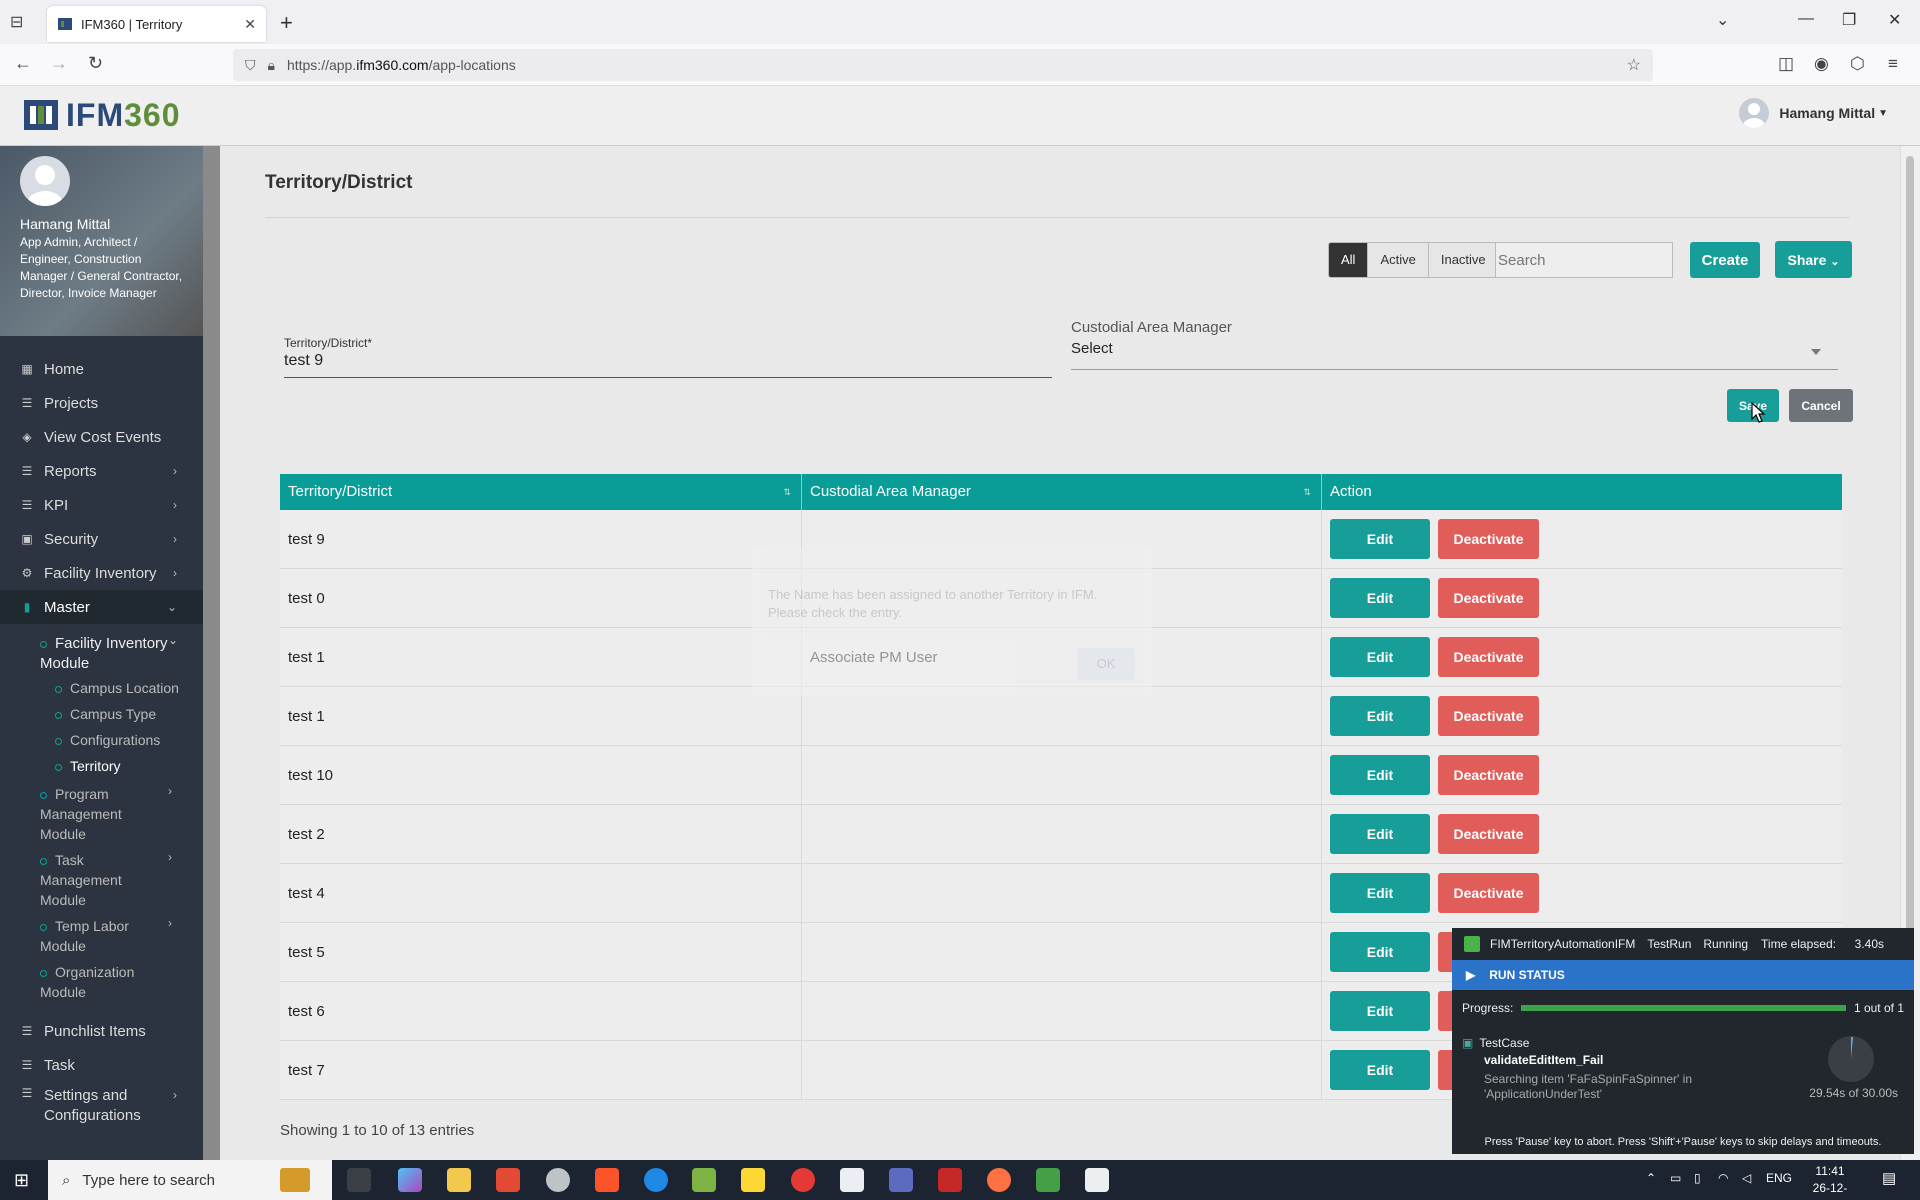 Image resolution: width=1920 pixels, height=1200 pixels. Describe the element at coordinates (410, 1180) in the screenshot. I see `copilot-icon` at that location.